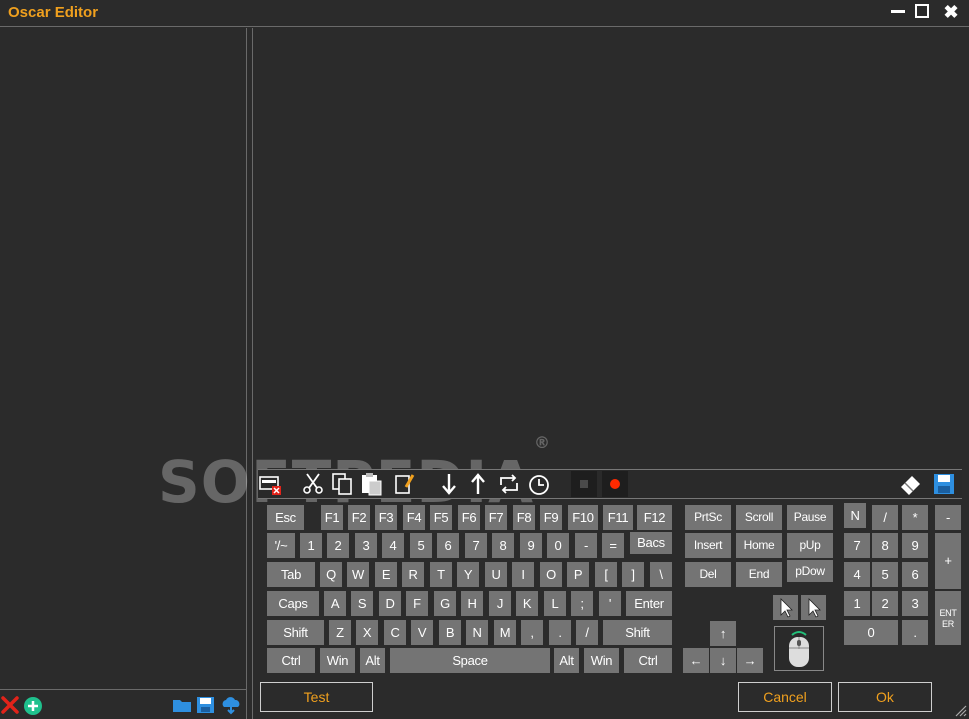  I want to click on cut-icon, so click(313, 484).